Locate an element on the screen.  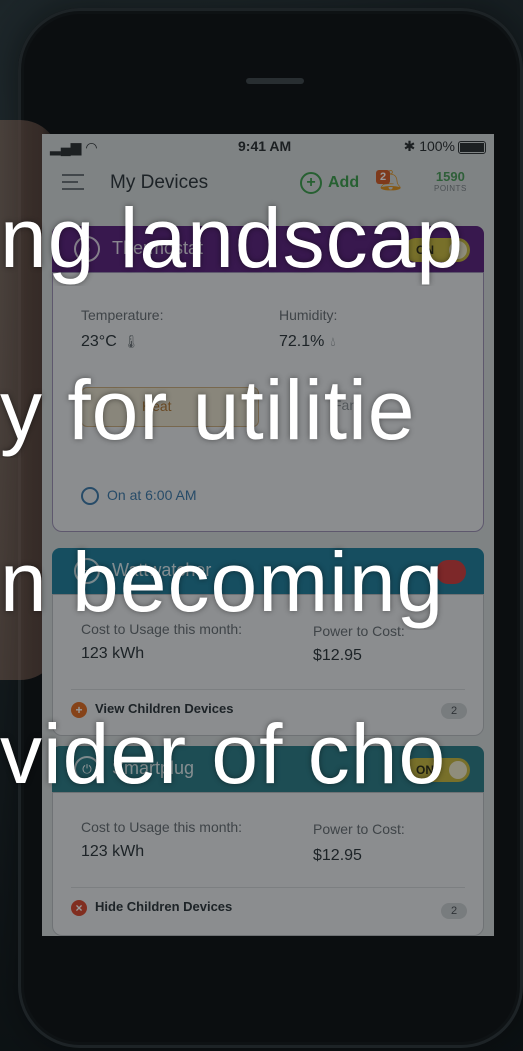
overlay-text-line-4: vider of cho is located at coordinates (223, 754).